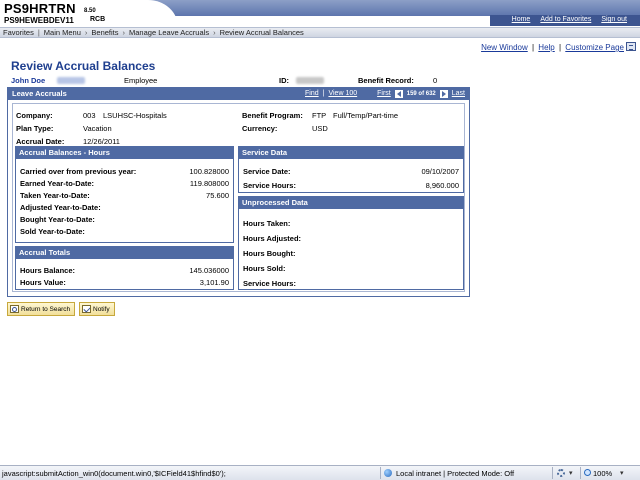 The image size is (640, 480). What do you see at coordinates (366, 115) in the screenshot?
I see `benefit-program-name: Full/Temp/Part-time` at bounding box center [366, 115].